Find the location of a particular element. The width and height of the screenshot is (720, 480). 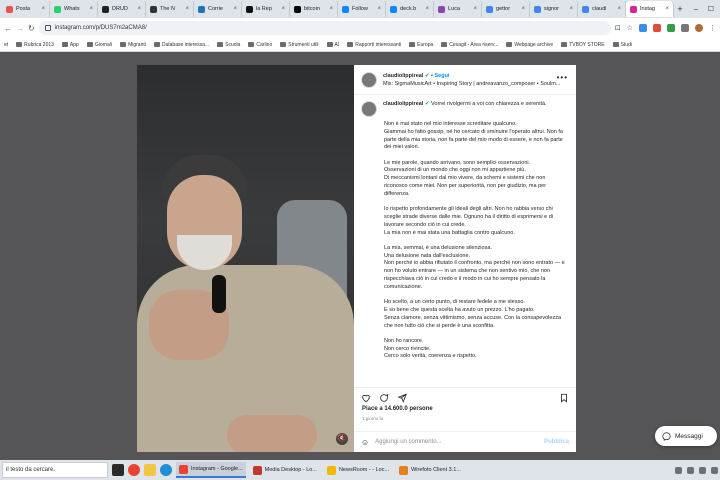

publish-button: Pubblica is located at coordinates (556, 442).